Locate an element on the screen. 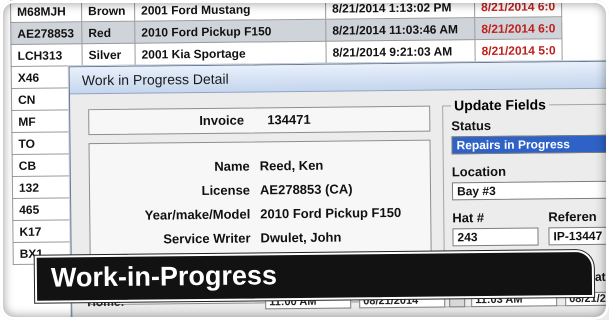 This screenshot has height=320, width=609. date-in-cell: 8/21/2014 1:13:02 PM is located at coordinates (400, 10).